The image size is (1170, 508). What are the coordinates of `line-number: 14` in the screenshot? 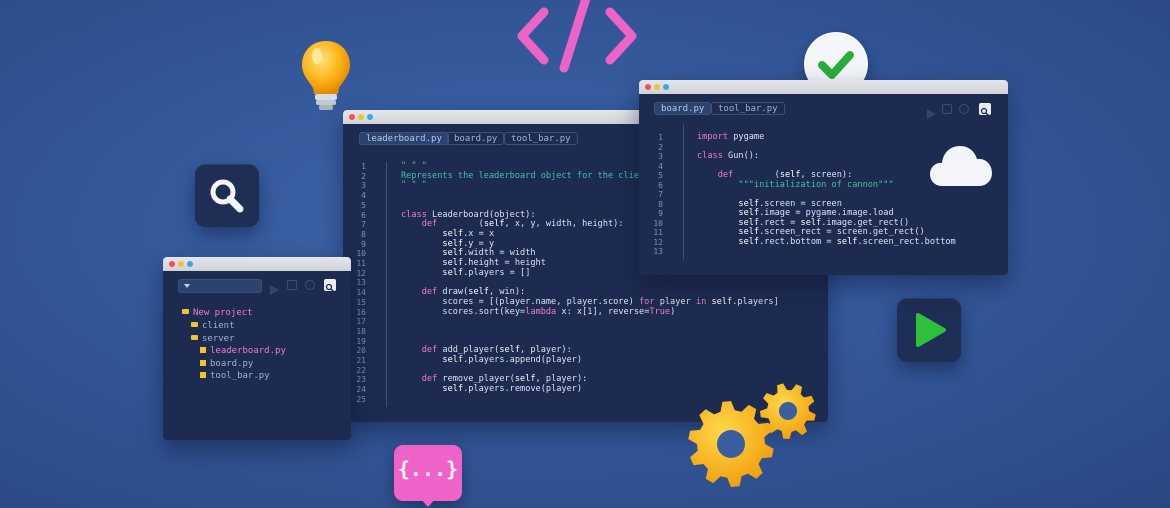 It's located at (361, 293).